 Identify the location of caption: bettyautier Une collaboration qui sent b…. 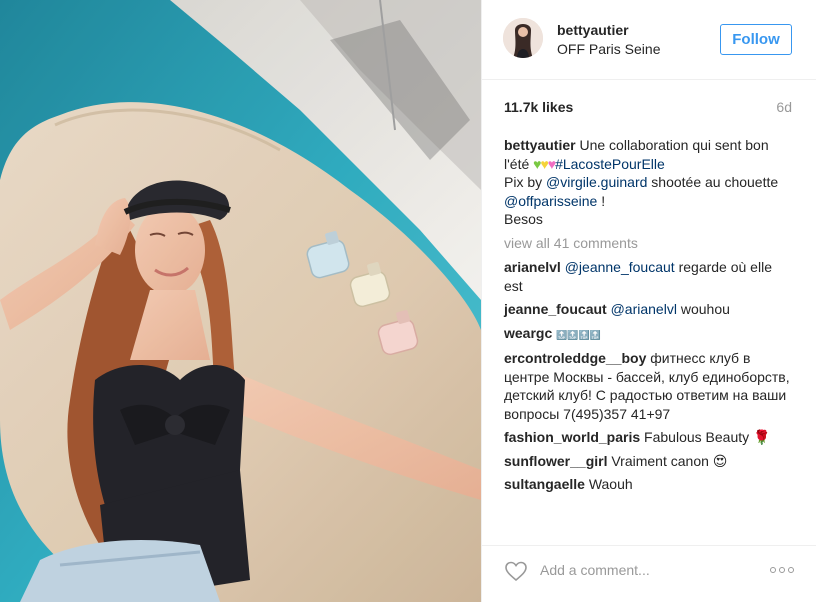
(649, 182).